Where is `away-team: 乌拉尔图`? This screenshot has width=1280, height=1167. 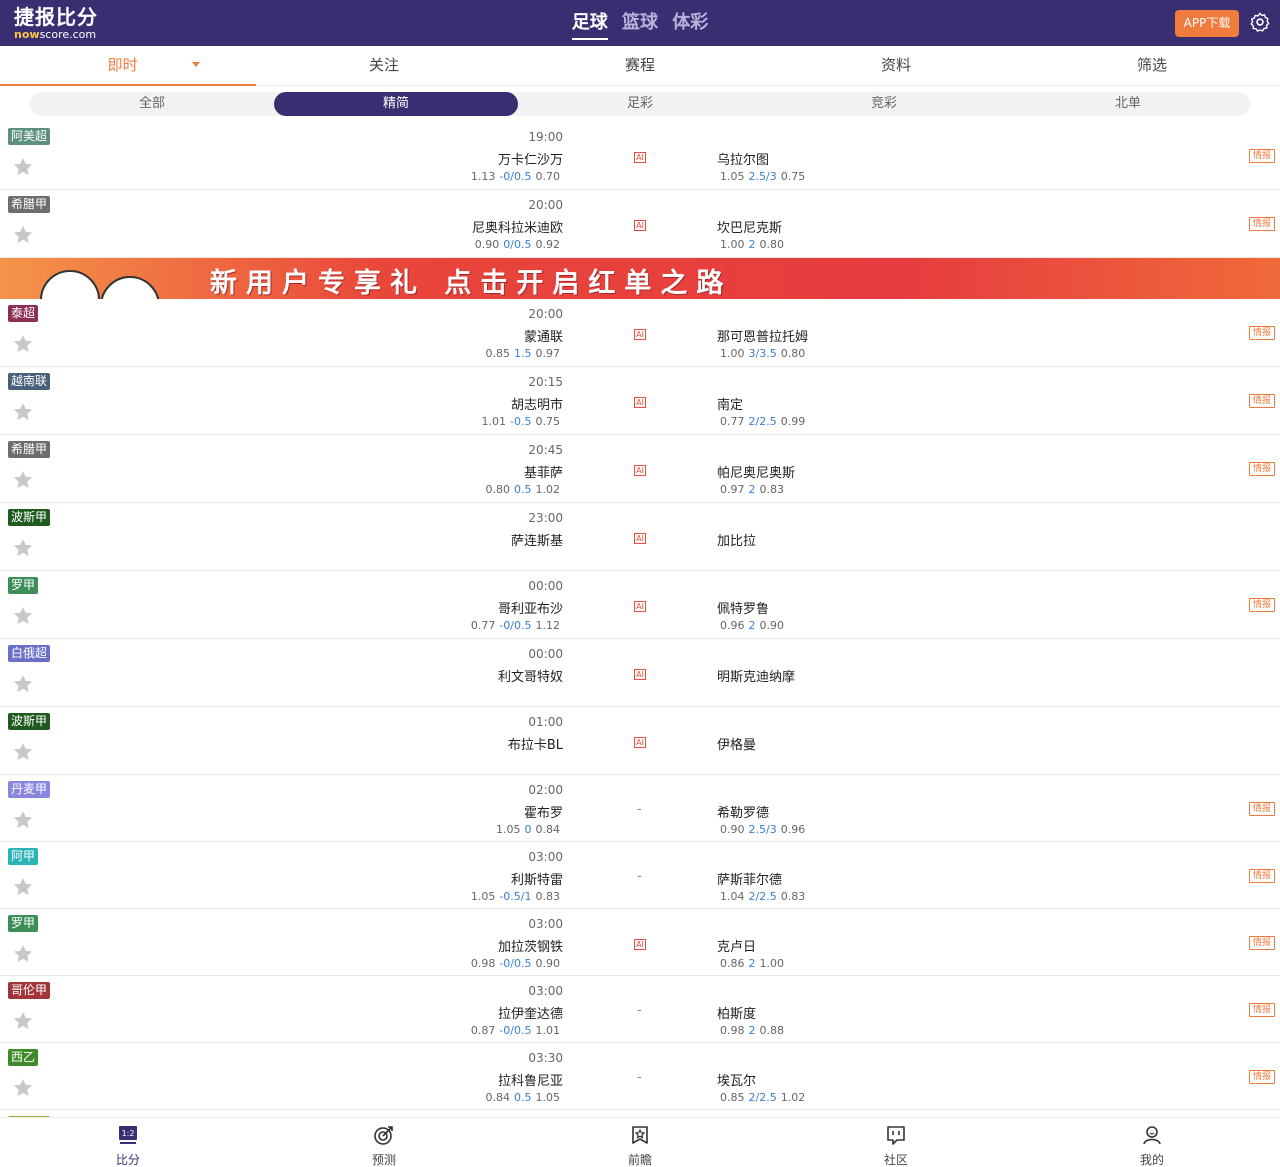 away-team: 乌拉尔图 is located at coordinates (743, 158).